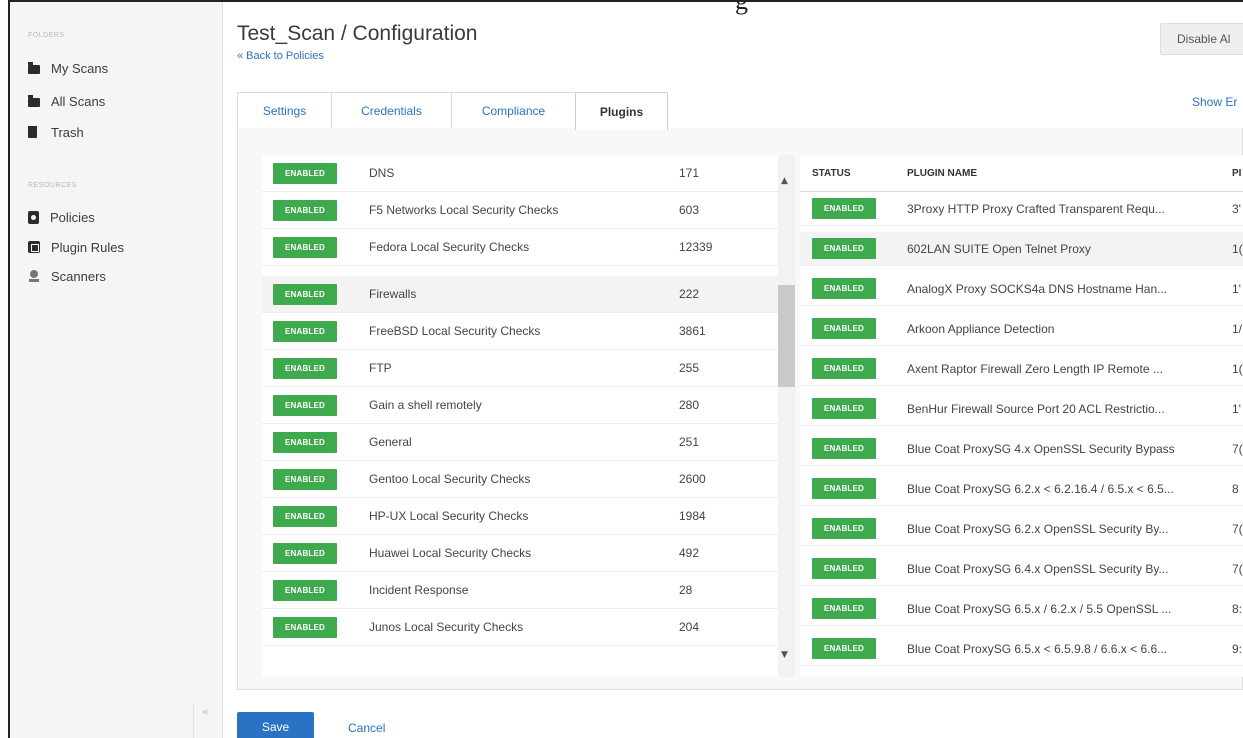 This screenshot has width=1243, height=738. I want to click on family-name: Firewalls, so click(393, 294).